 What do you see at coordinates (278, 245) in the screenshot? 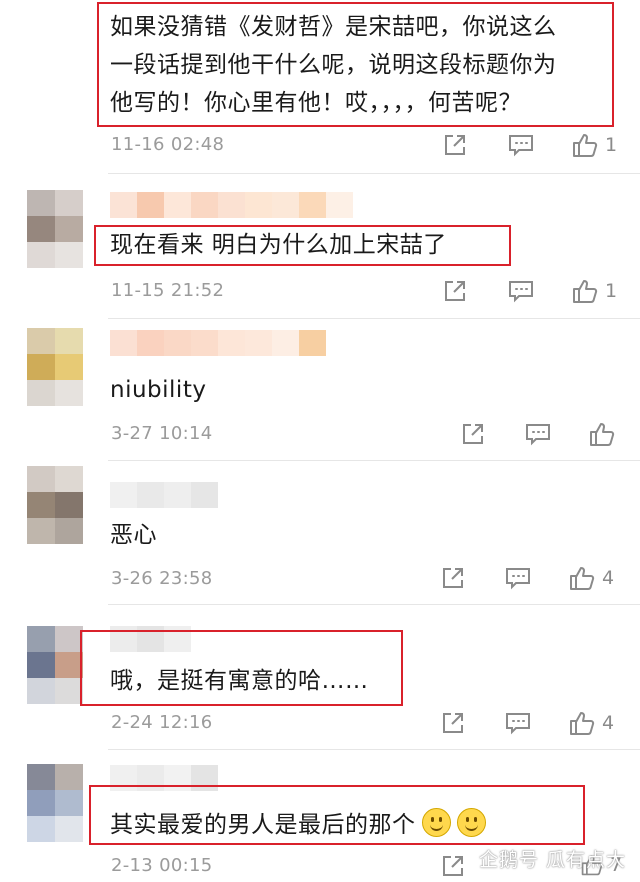
I see `comment-text: 现在看来 明白为什么加上宋喆了` at bounding box center [278, 245].